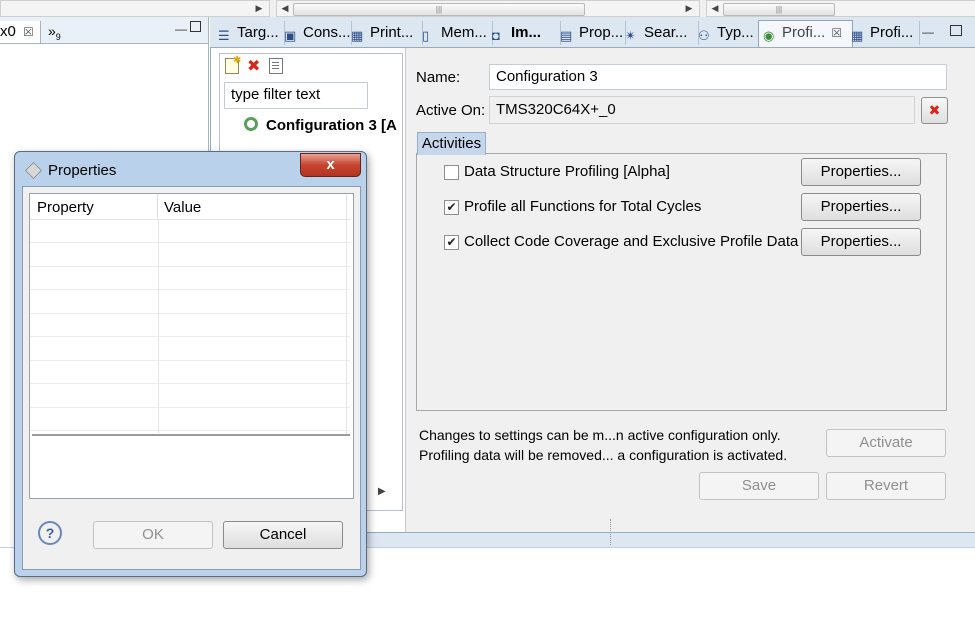  Describe the element at coordinates (718, 77) in the screenshot. I see `name-input: Configuration 3` at that location.